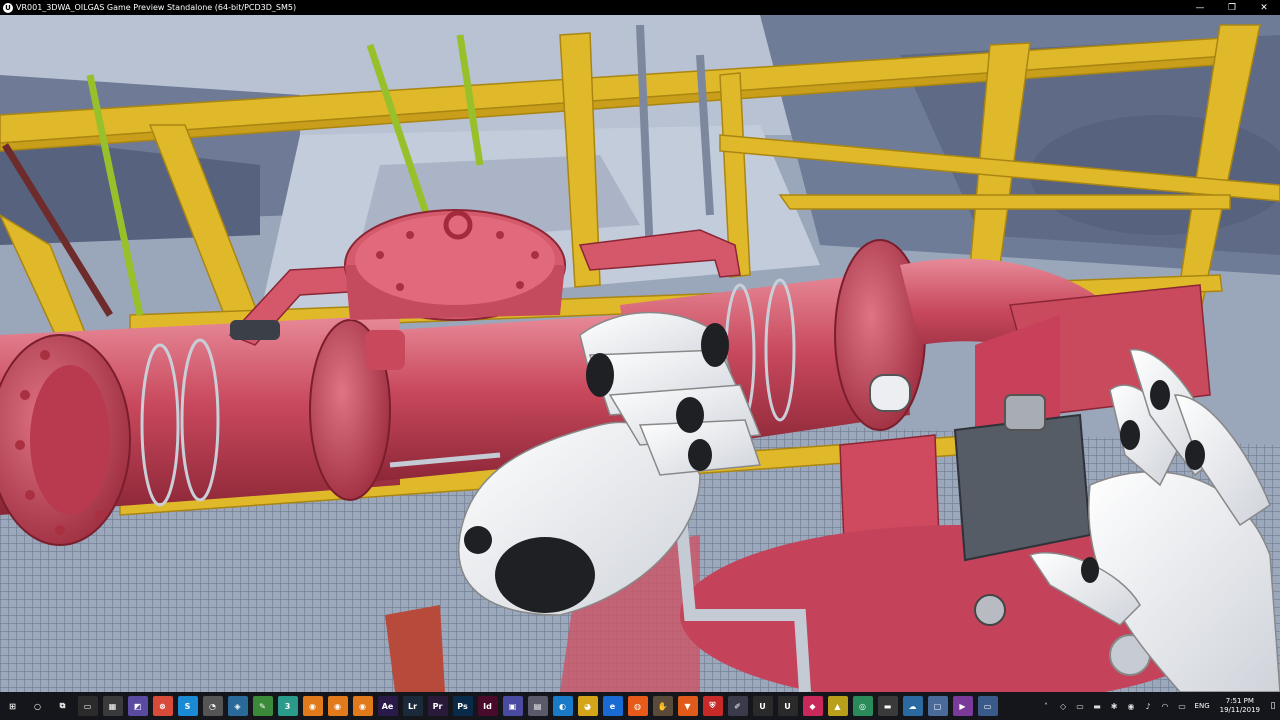 The image size is (1280, 720). Describe the element at coordinates (1080, 706) in the screenshot. I see `monitor-tray-icon: ▭` at that location.